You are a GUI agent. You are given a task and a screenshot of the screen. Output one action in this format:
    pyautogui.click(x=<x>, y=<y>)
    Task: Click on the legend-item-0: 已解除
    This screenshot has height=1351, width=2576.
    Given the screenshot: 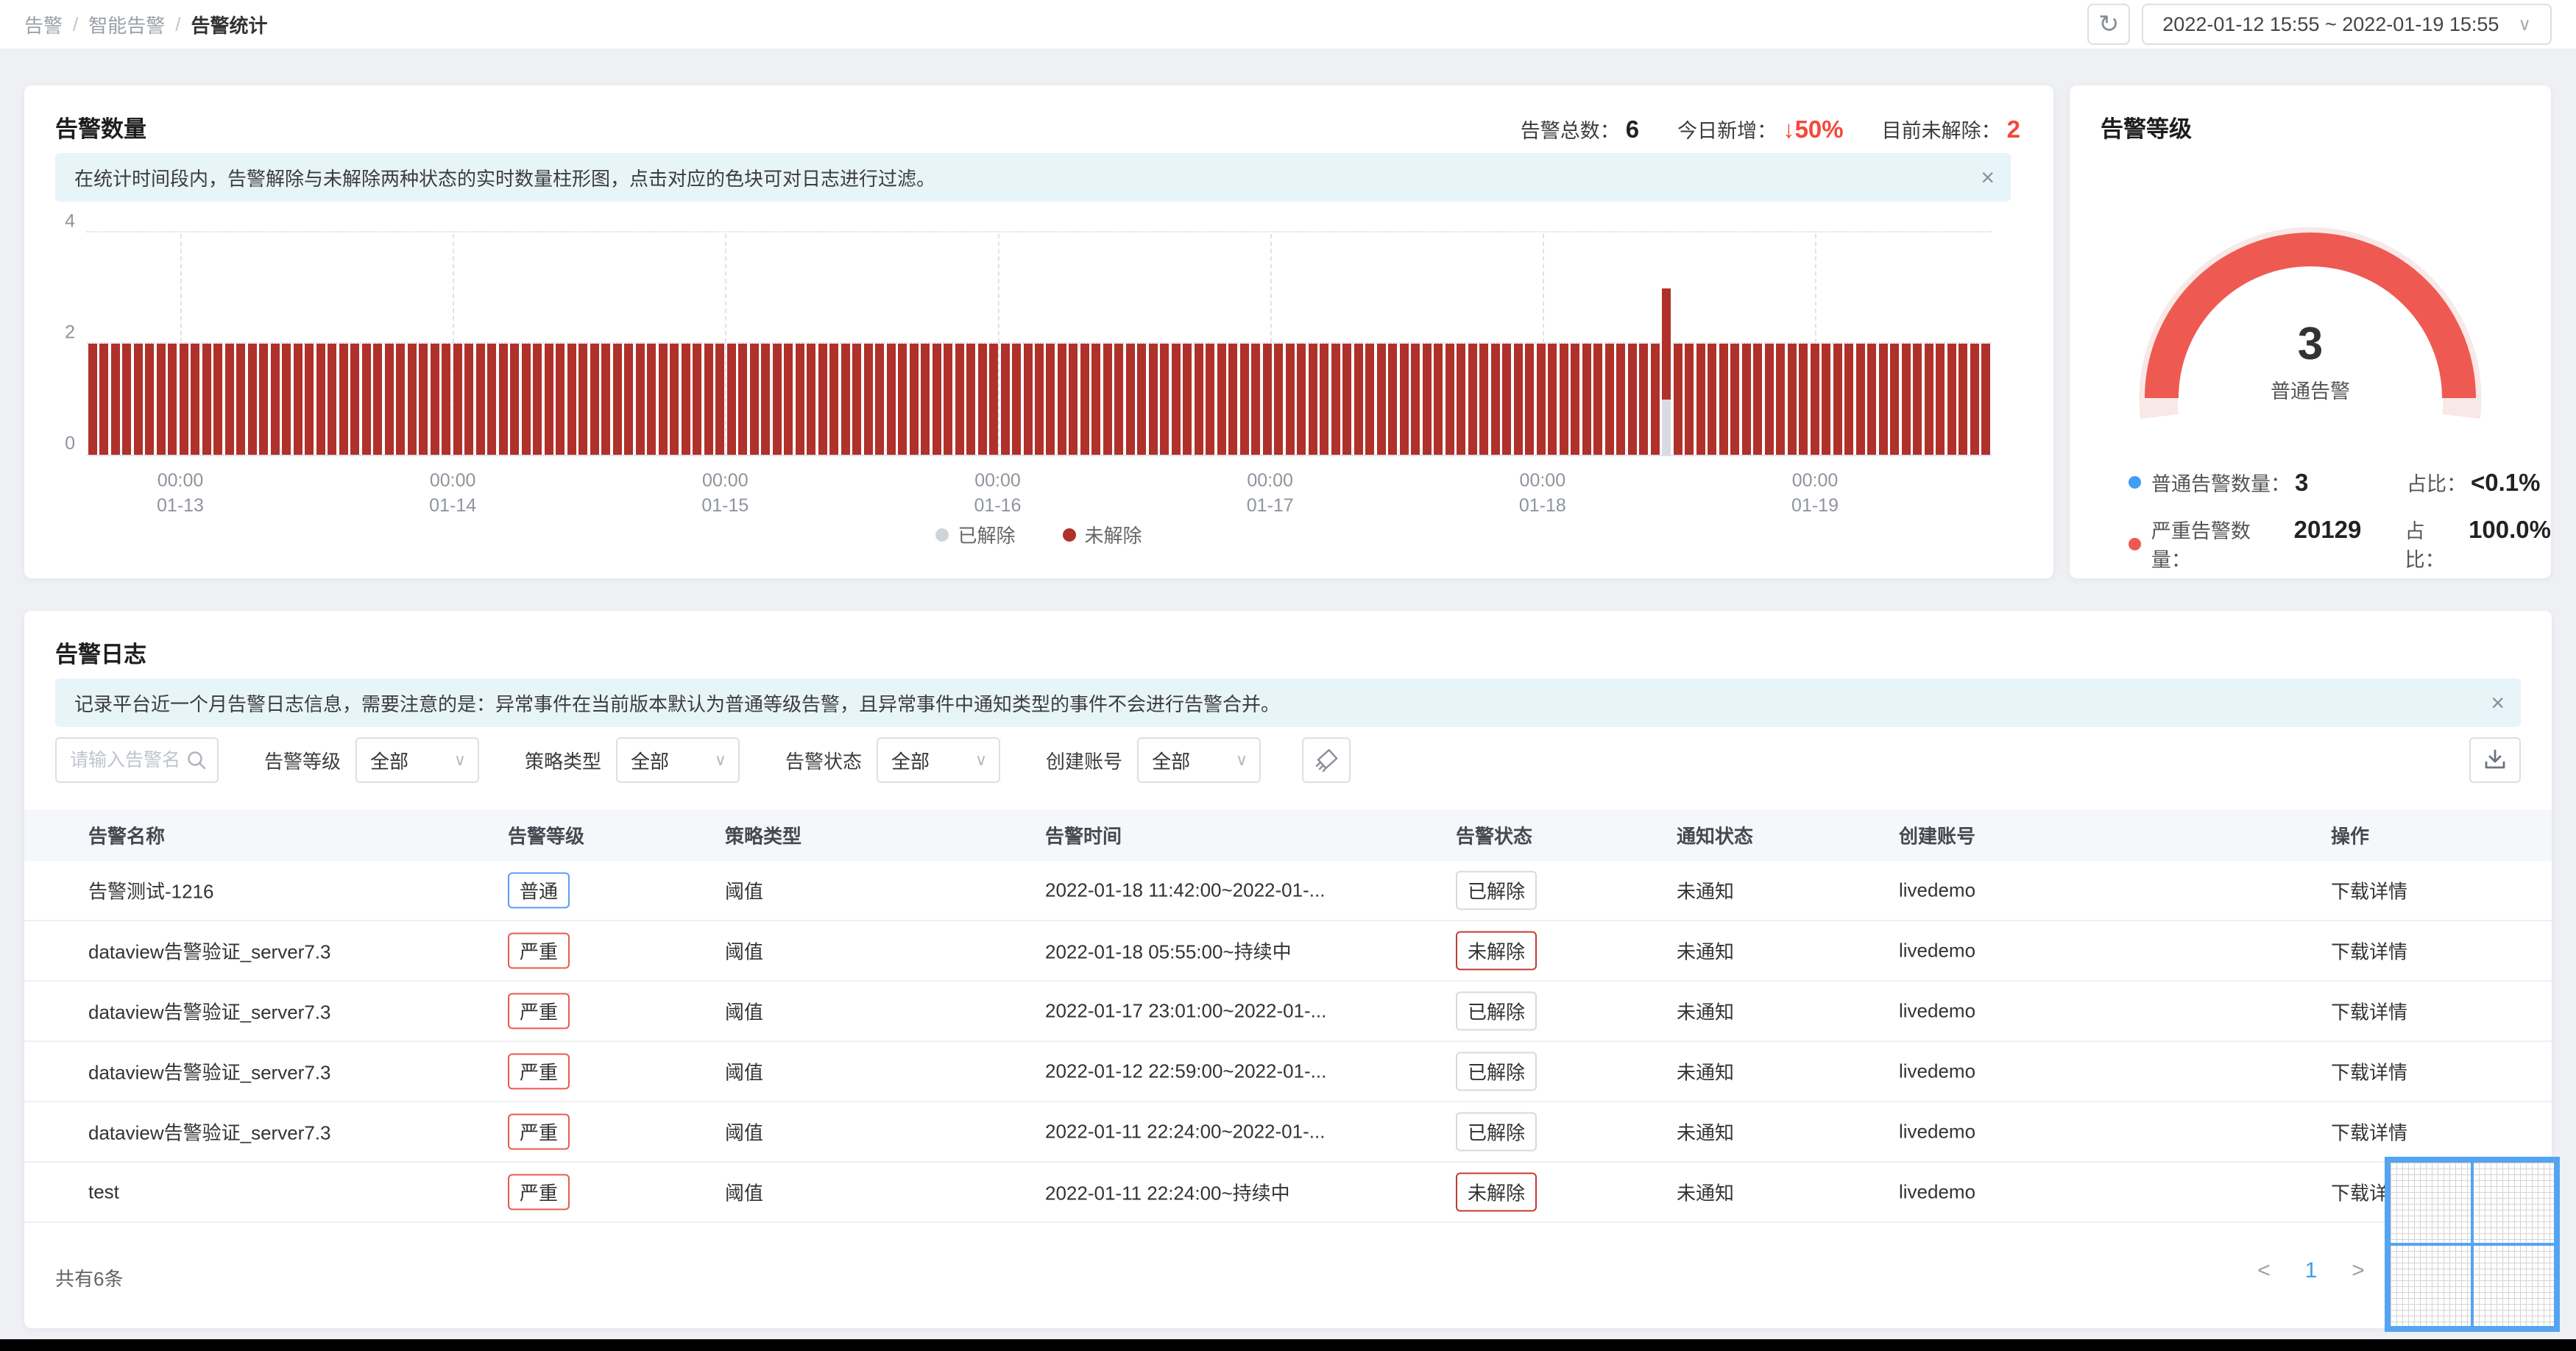 What is the action you would take?
    pyautogui.click(x=975, y=534)
    